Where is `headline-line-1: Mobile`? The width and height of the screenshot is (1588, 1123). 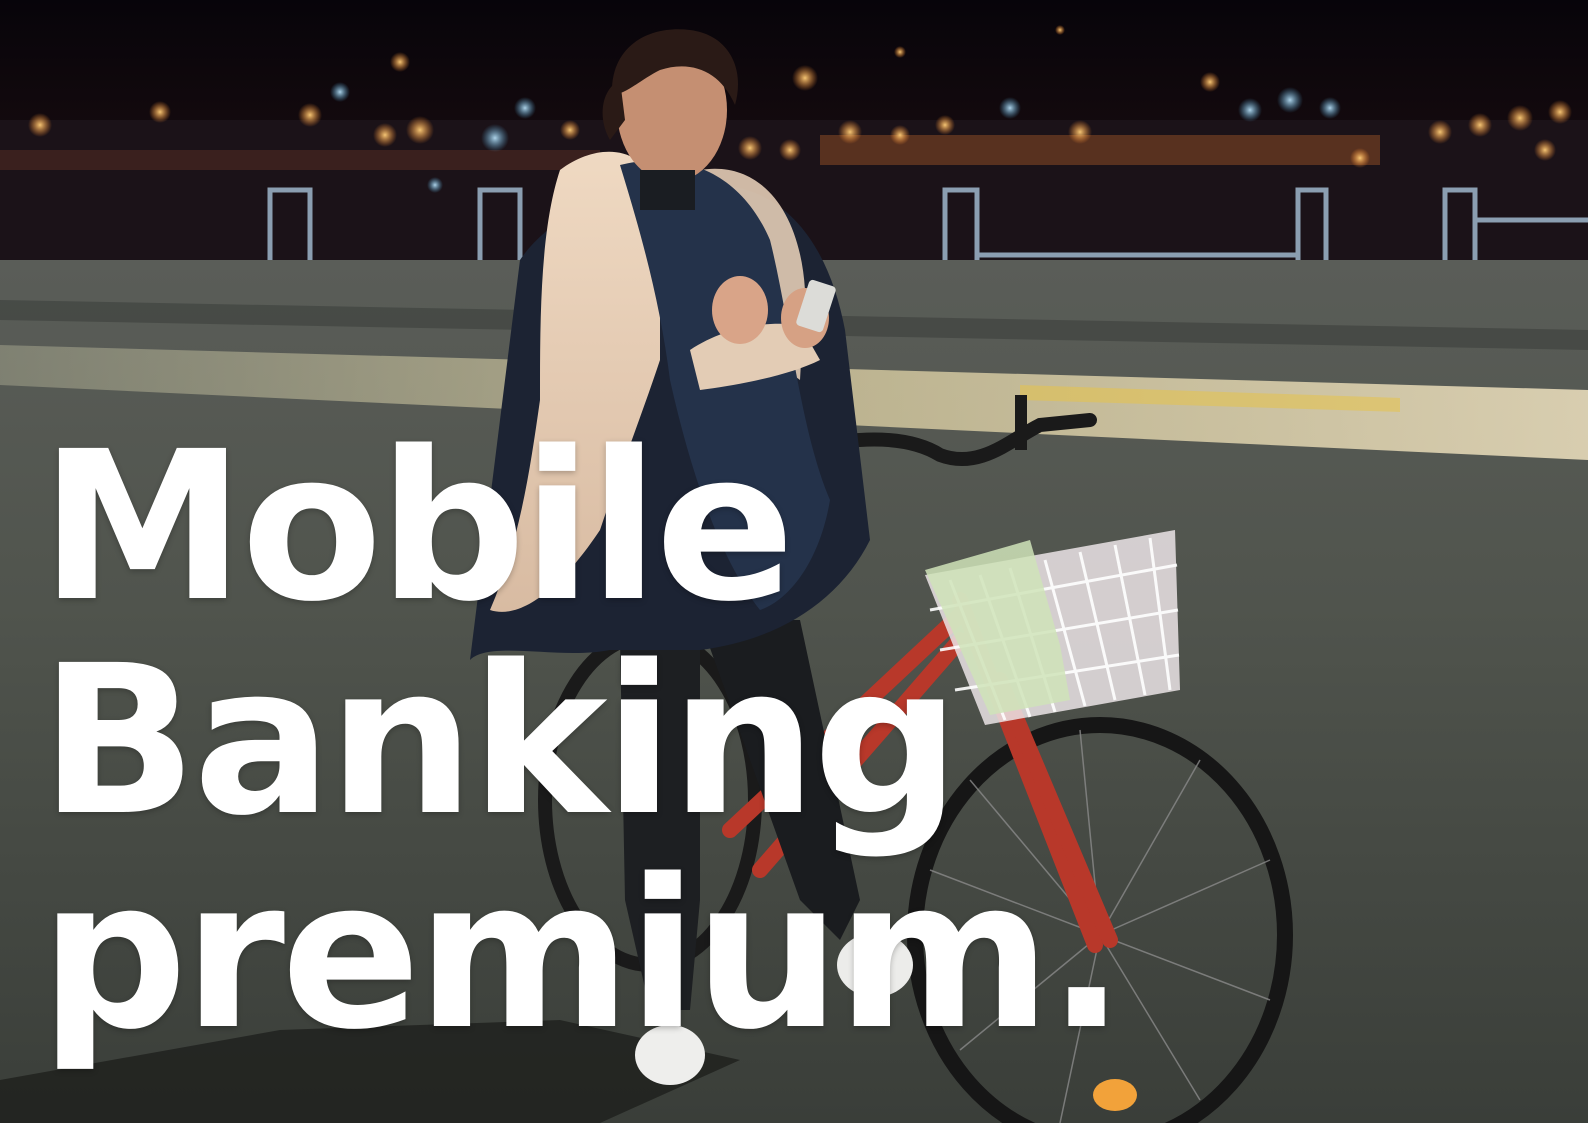 headline-line-1: Mobile is located at coordinates (417, 527).